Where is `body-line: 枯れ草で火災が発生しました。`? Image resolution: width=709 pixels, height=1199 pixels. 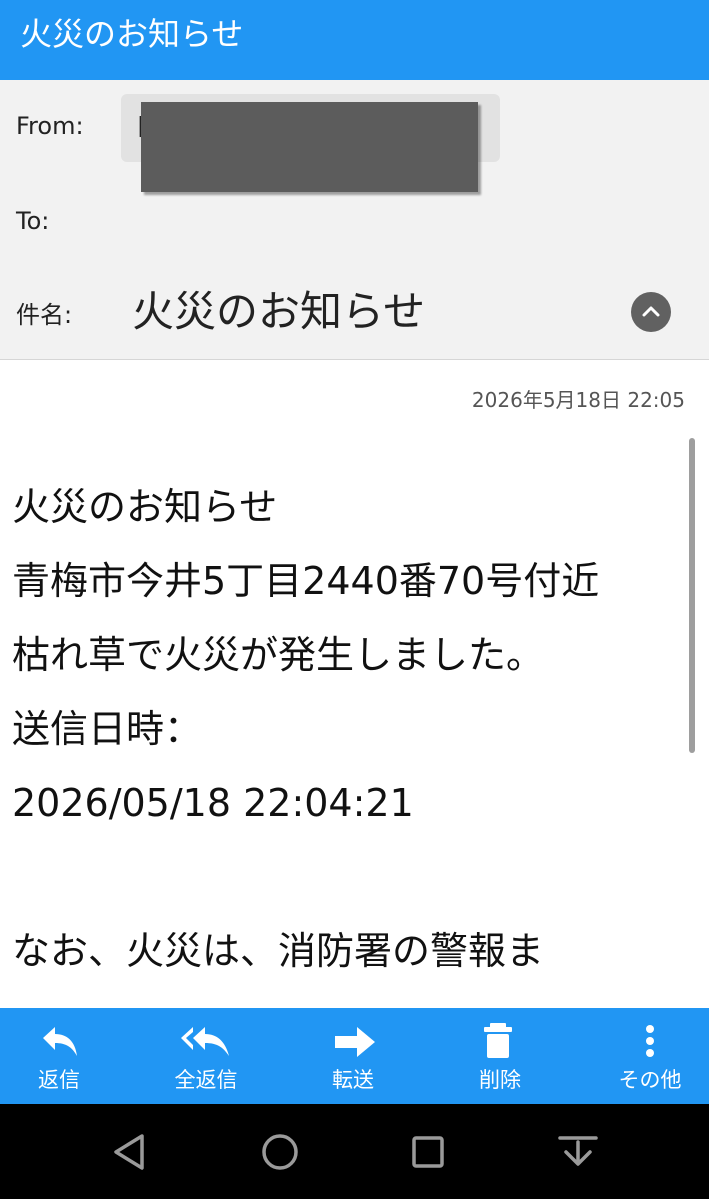
body-line: 枯れ草で火災が発生しました。 is located at coordinates (278, 655).